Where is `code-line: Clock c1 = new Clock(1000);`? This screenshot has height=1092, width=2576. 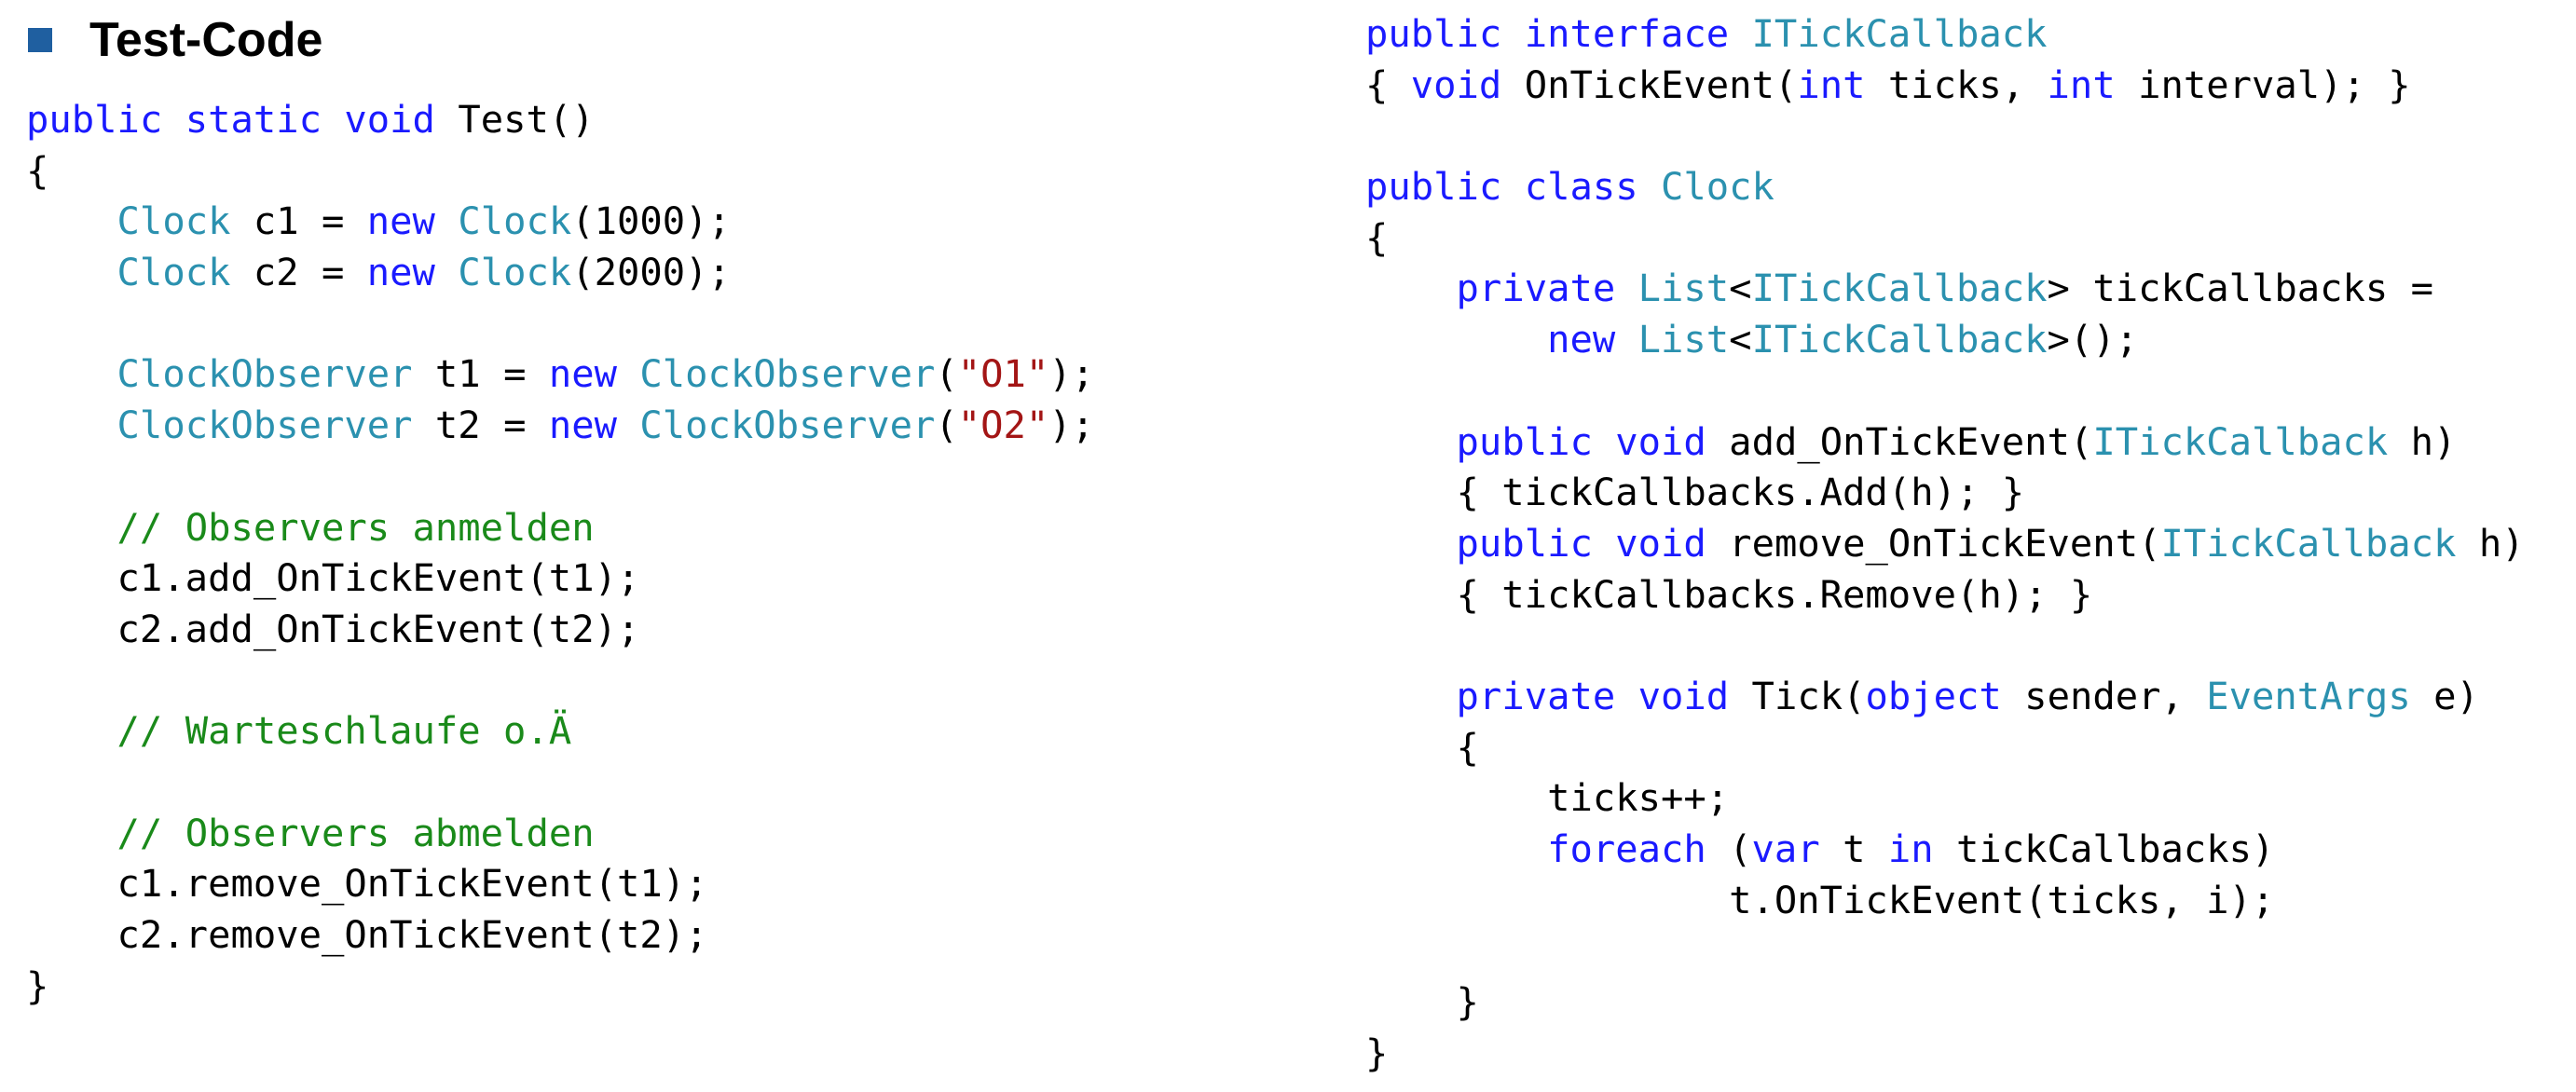 code-line: Clock c1 = new Clock(1000); is located at coordinates (560, 221).